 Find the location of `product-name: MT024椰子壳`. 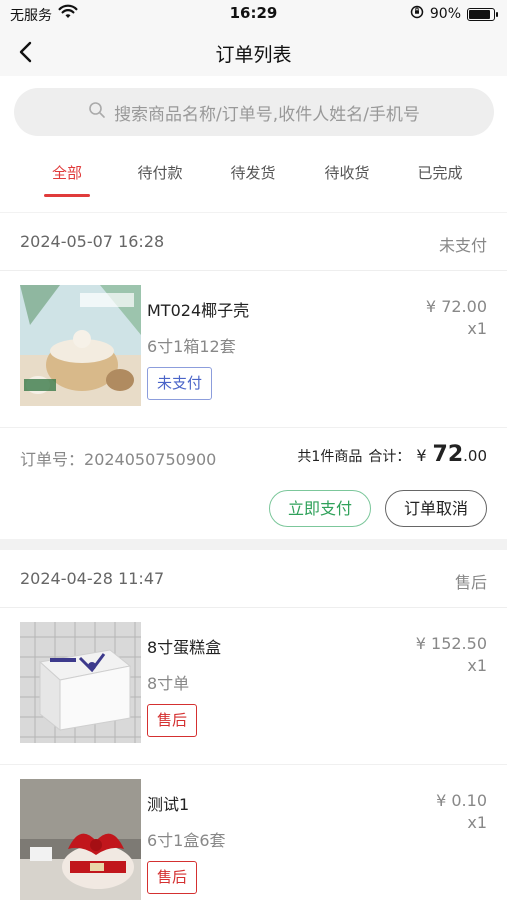

product-name: MT024椰子壳 is located at coordinates (198, 310).